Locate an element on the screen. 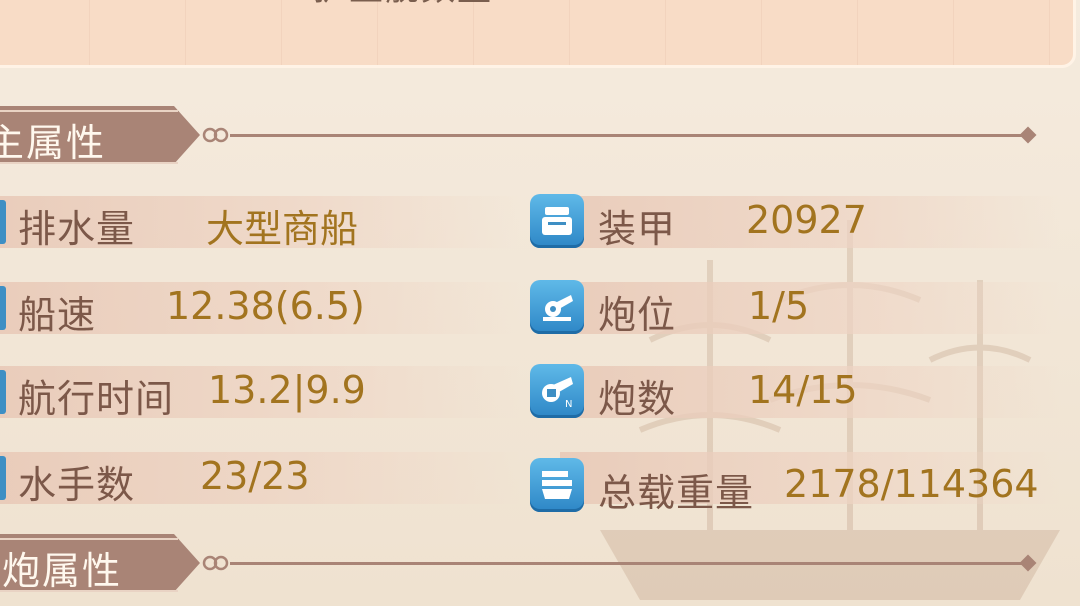 This screenshot has height=606, width=1080. sailors-label: 水手数 is located at coordinates (77, 485).